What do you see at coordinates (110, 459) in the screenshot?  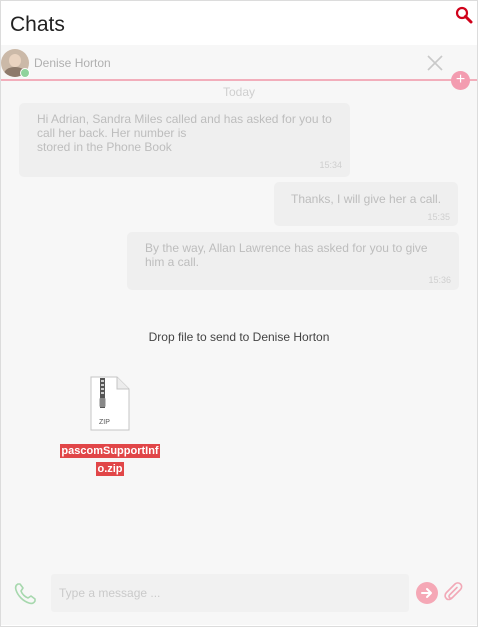 I see `file-name: pascomSupportInf o.zip` at bounding box center [110, 459].